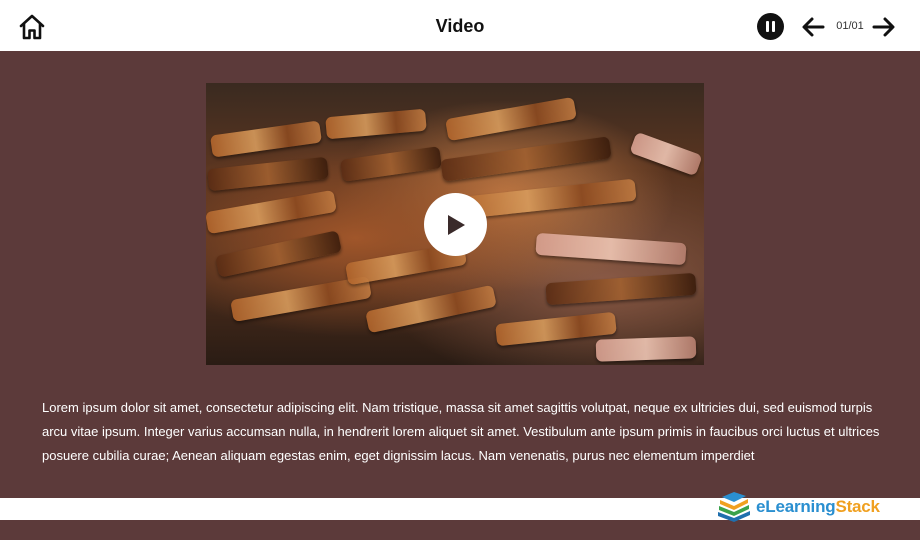 This screenshot has height=540, width=920. I want to click on arrow-right-icon, so click(883, 27).